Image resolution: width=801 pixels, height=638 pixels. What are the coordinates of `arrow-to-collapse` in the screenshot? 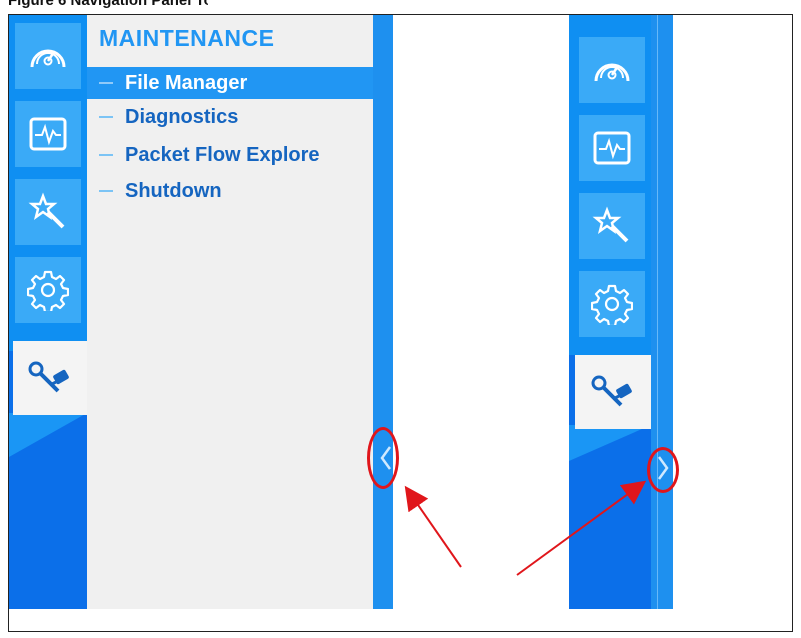 It's located at (433, 526).